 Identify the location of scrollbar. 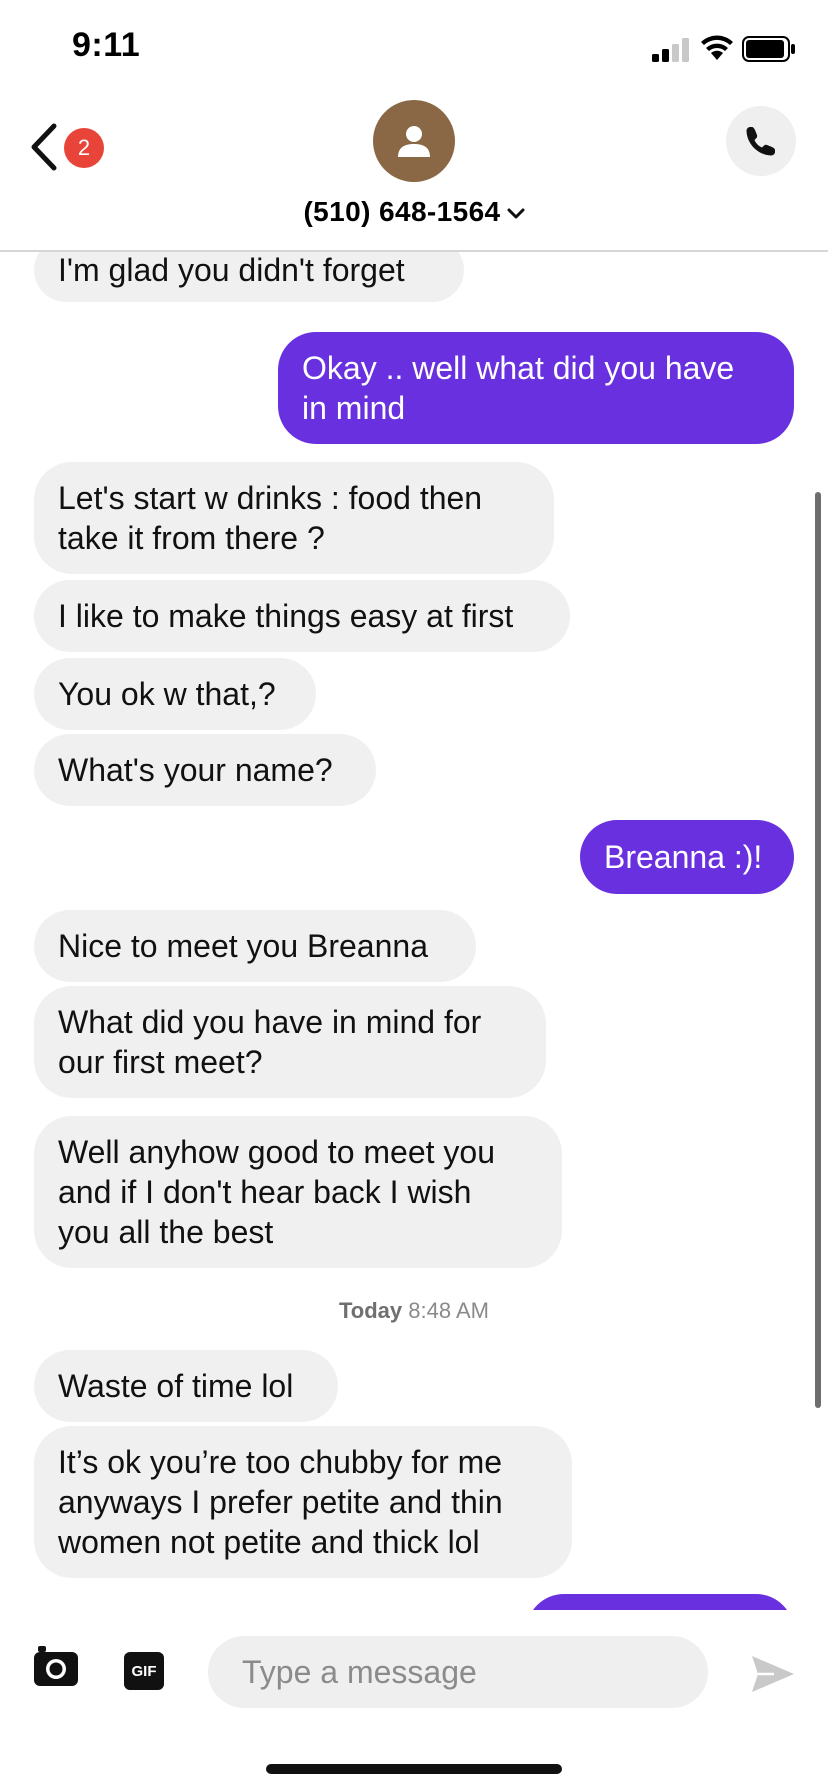
(818, 950).